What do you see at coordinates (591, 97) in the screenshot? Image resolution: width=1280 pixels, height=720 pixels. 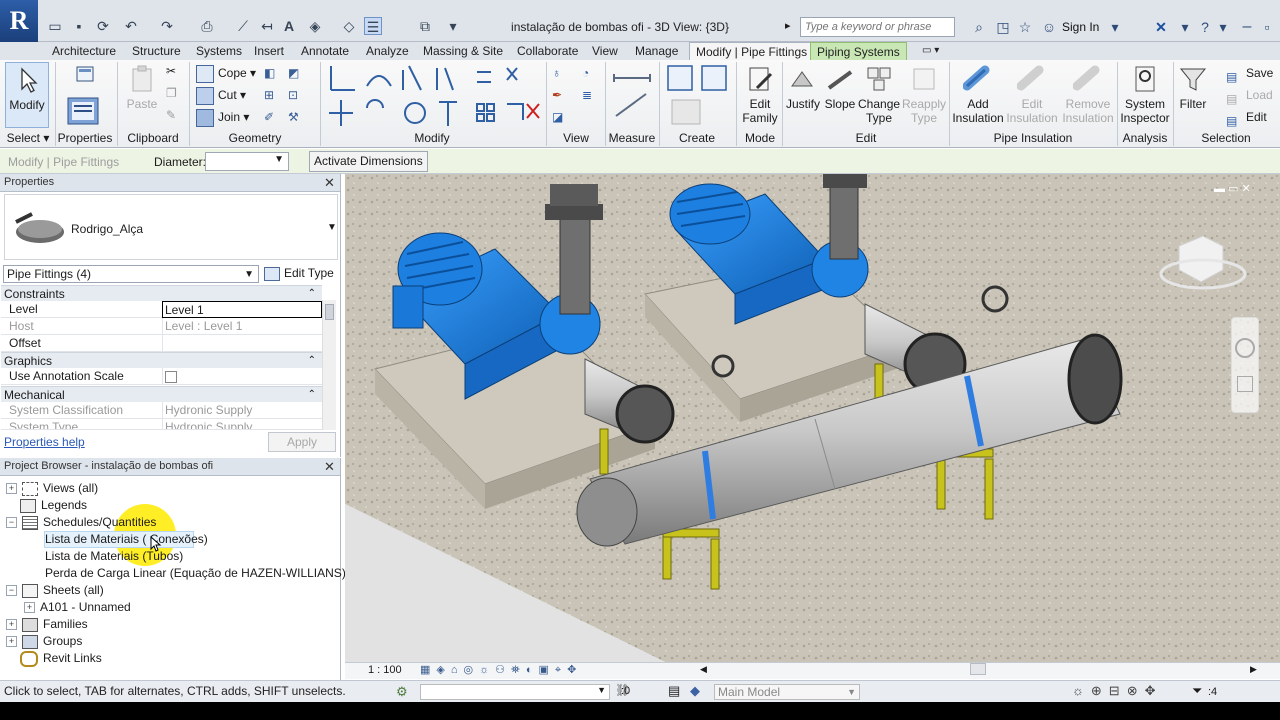 I see `filter-lines-icon: ≣` at bounding box center [591, 97].